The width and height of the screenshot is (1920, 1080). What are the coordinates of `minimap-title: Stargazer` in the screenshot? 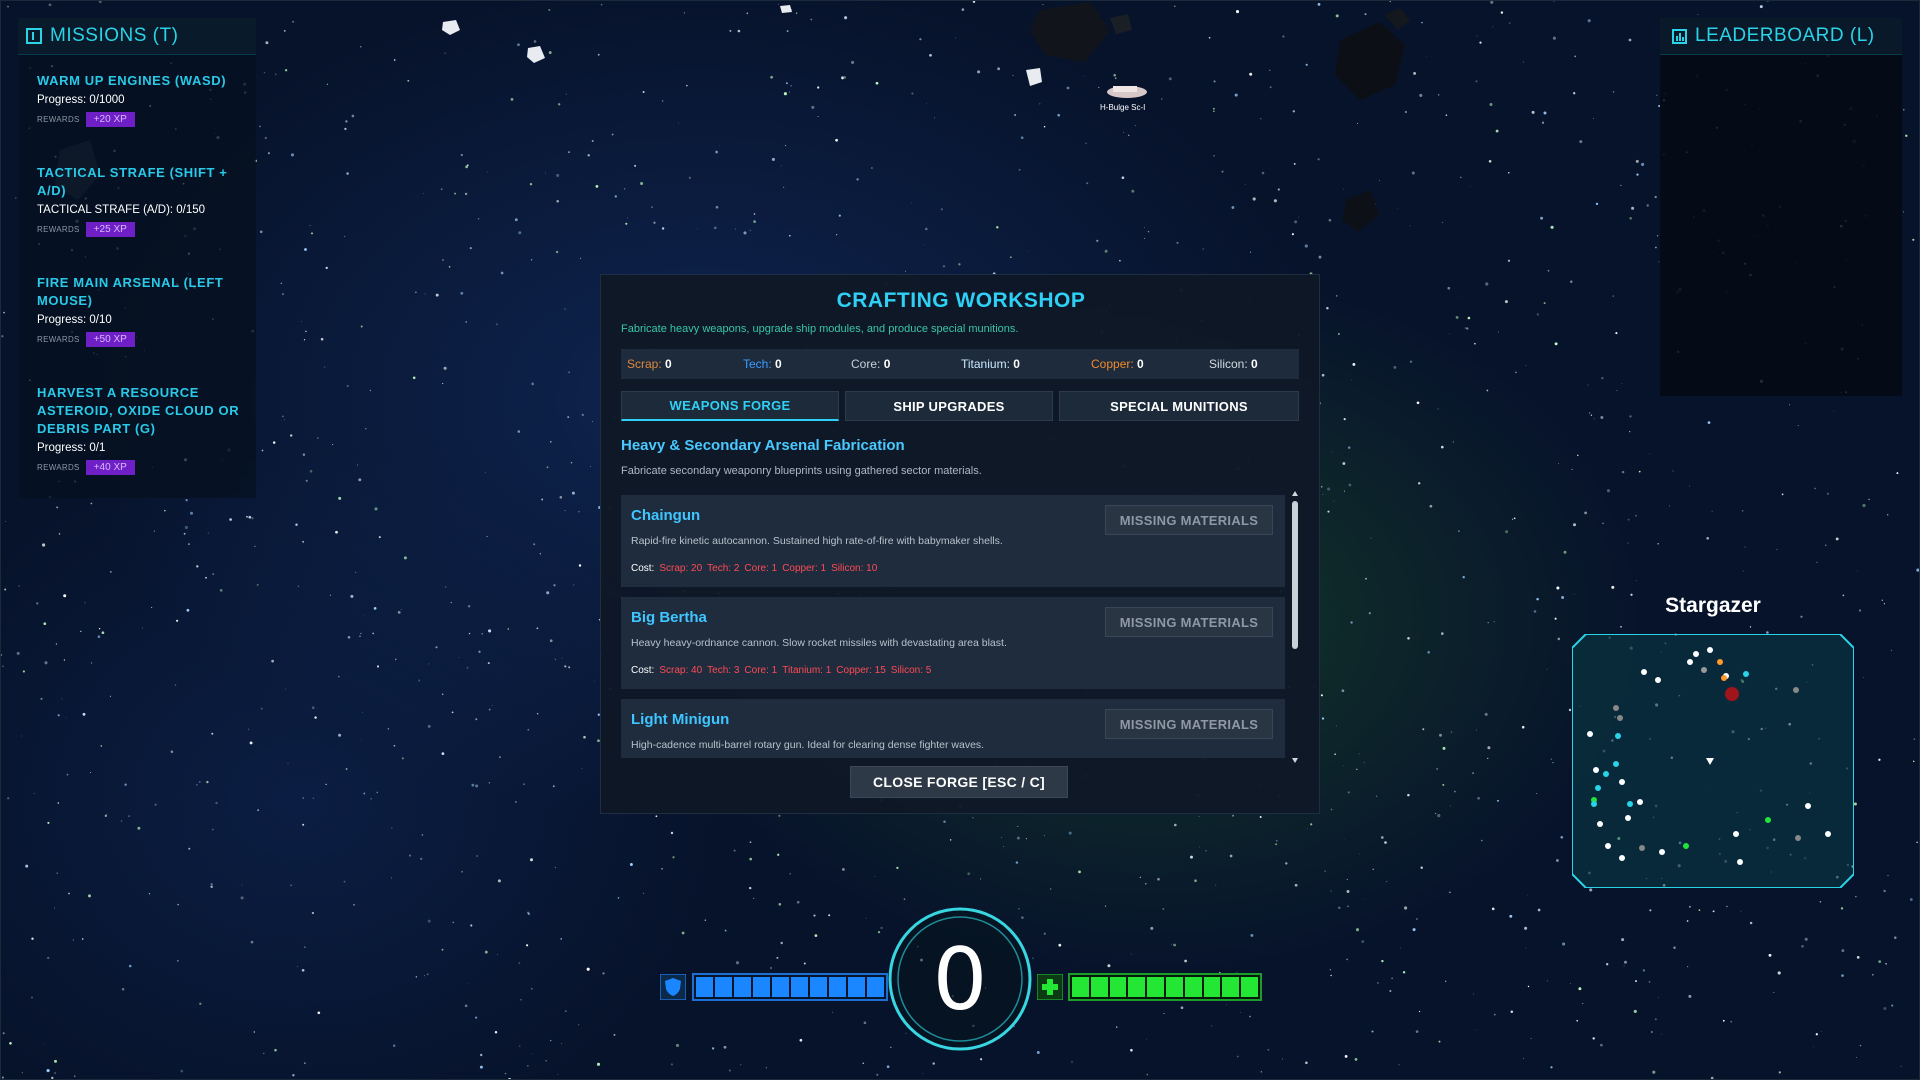 It's located at (1713, 605).